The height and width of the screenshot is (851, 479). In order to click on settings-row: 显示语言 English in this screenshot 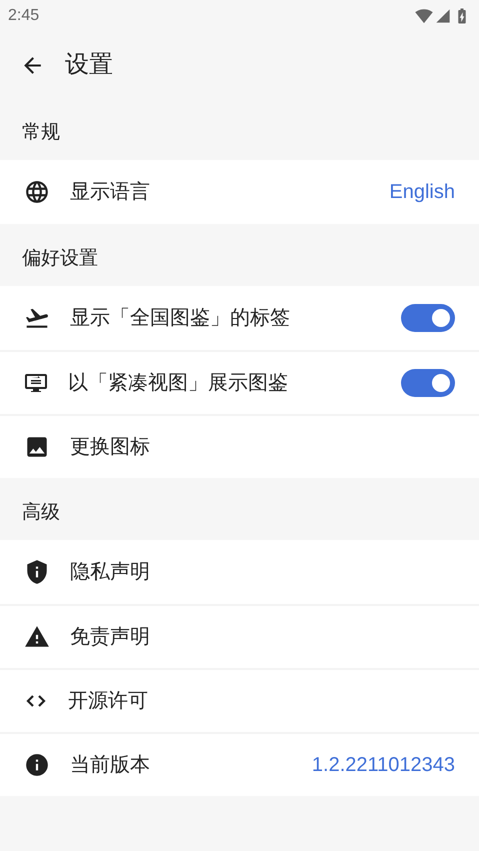, I will do `click(239, 192)`.